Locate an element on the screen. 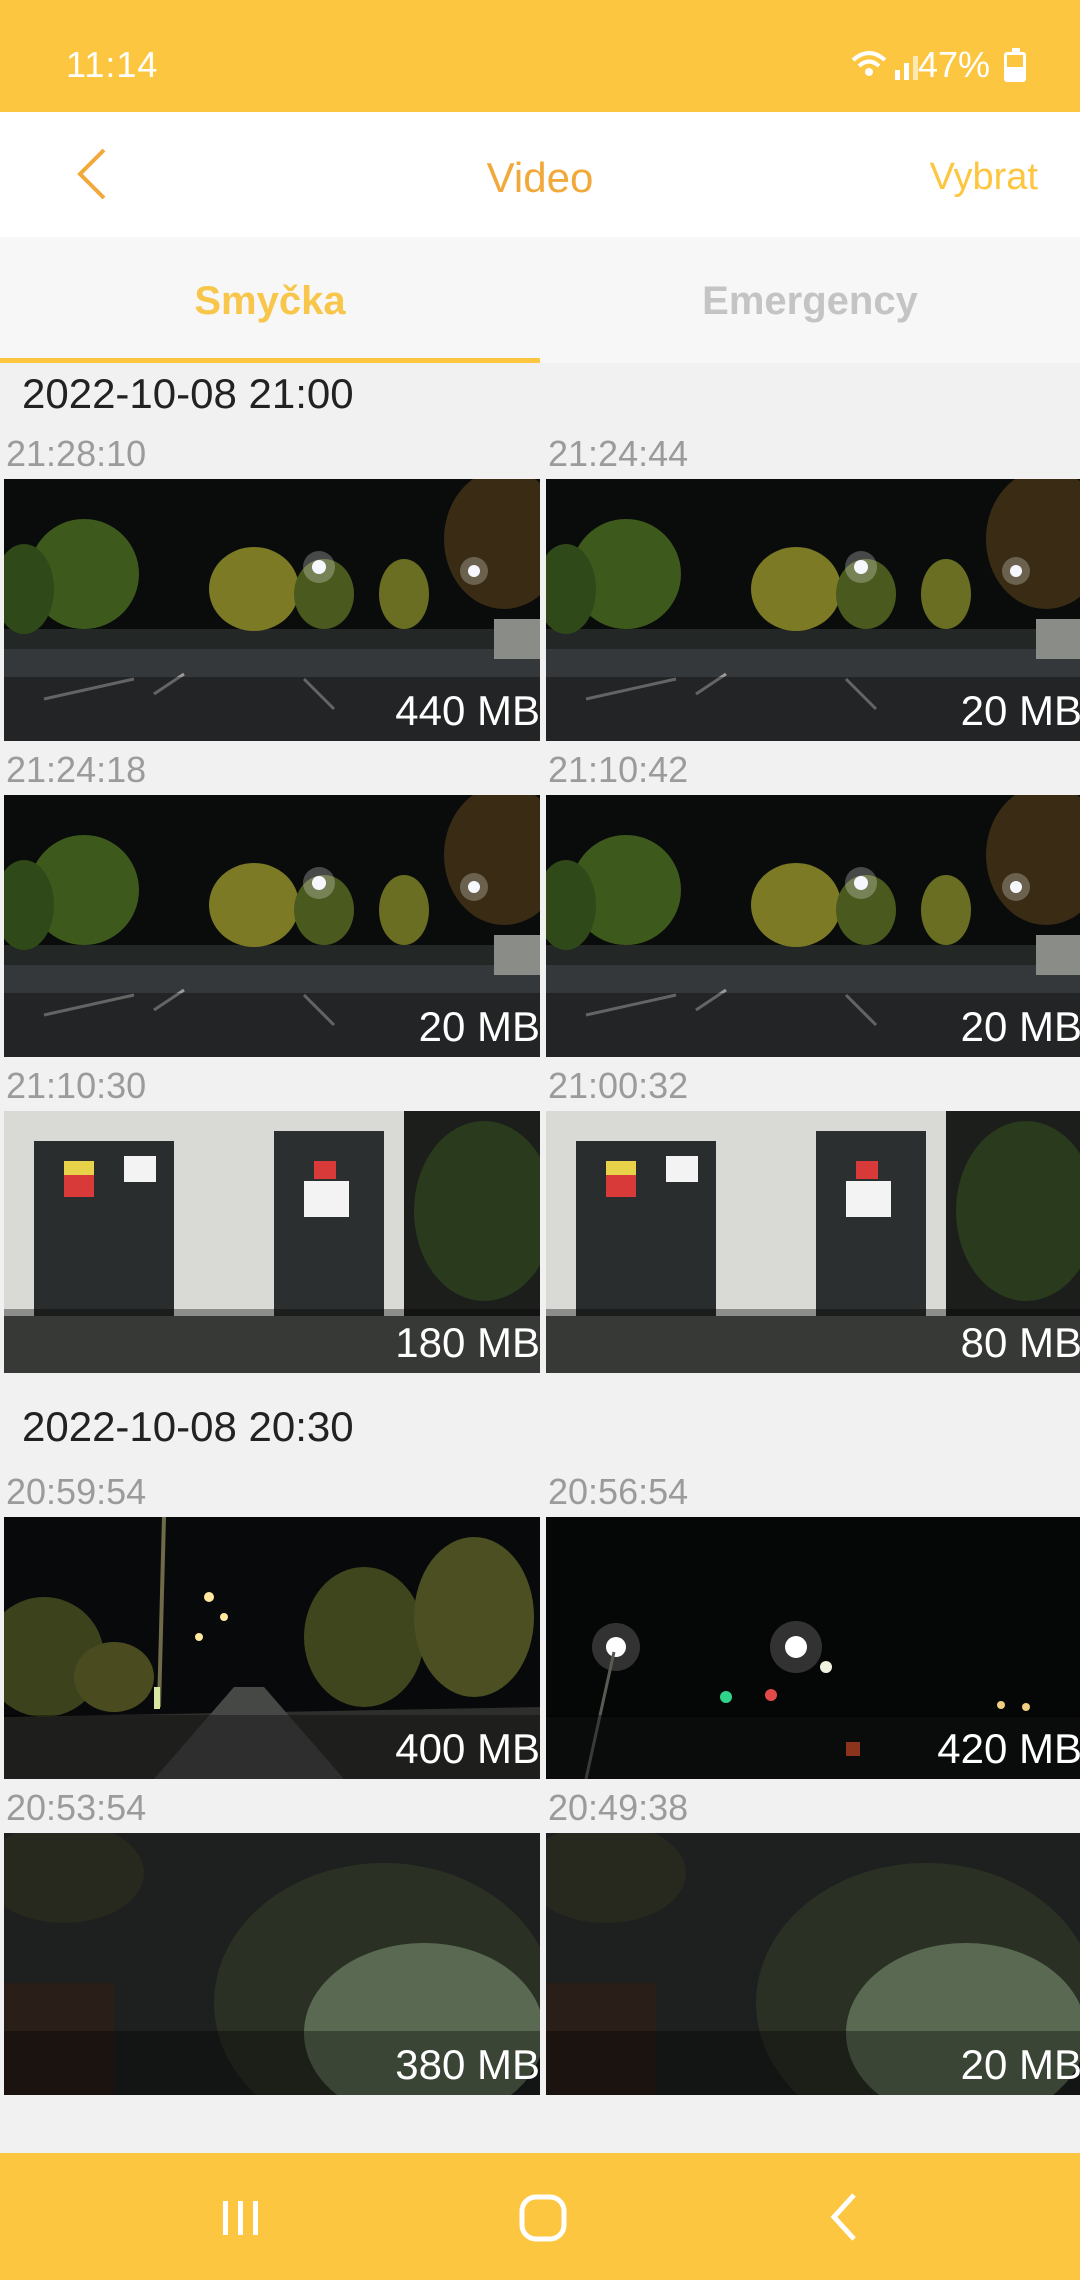 The image size is (1080, 2280). video-thumbnail: 400 MB is located at coordinates (272, 1648).